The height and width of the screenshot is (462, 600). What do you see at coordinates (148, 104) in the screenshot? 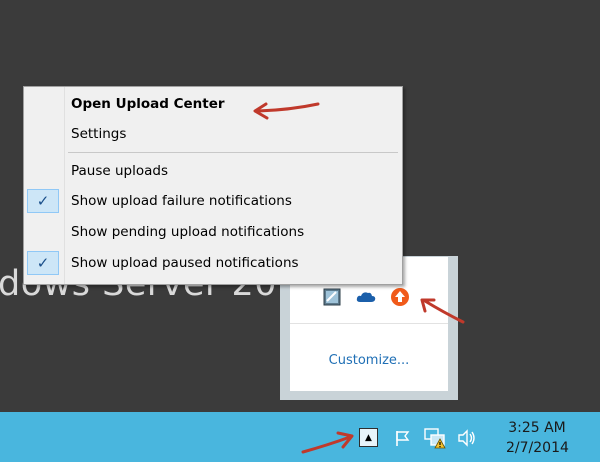
I see `menu-item-label: Open Upload Center` at bounding box center [148, 104].